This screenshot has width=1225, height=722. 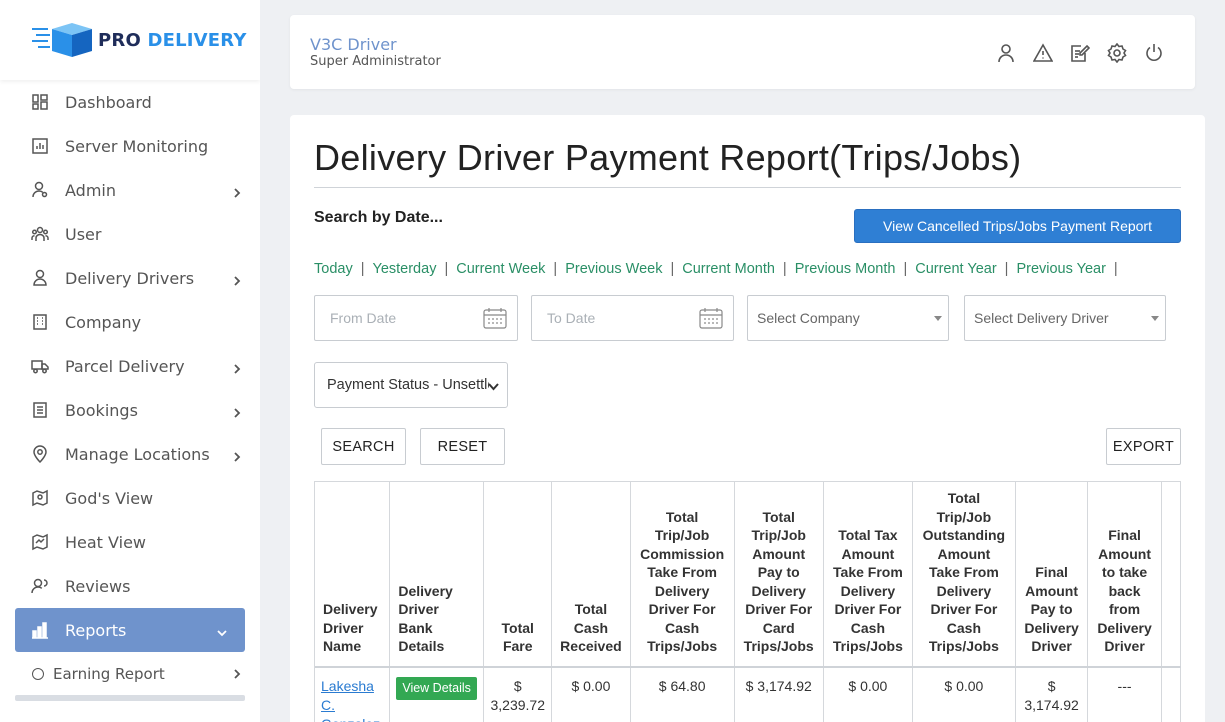 I want to click on sidebar-item-dashboard: Dashboard, so click(x=130, y=102).